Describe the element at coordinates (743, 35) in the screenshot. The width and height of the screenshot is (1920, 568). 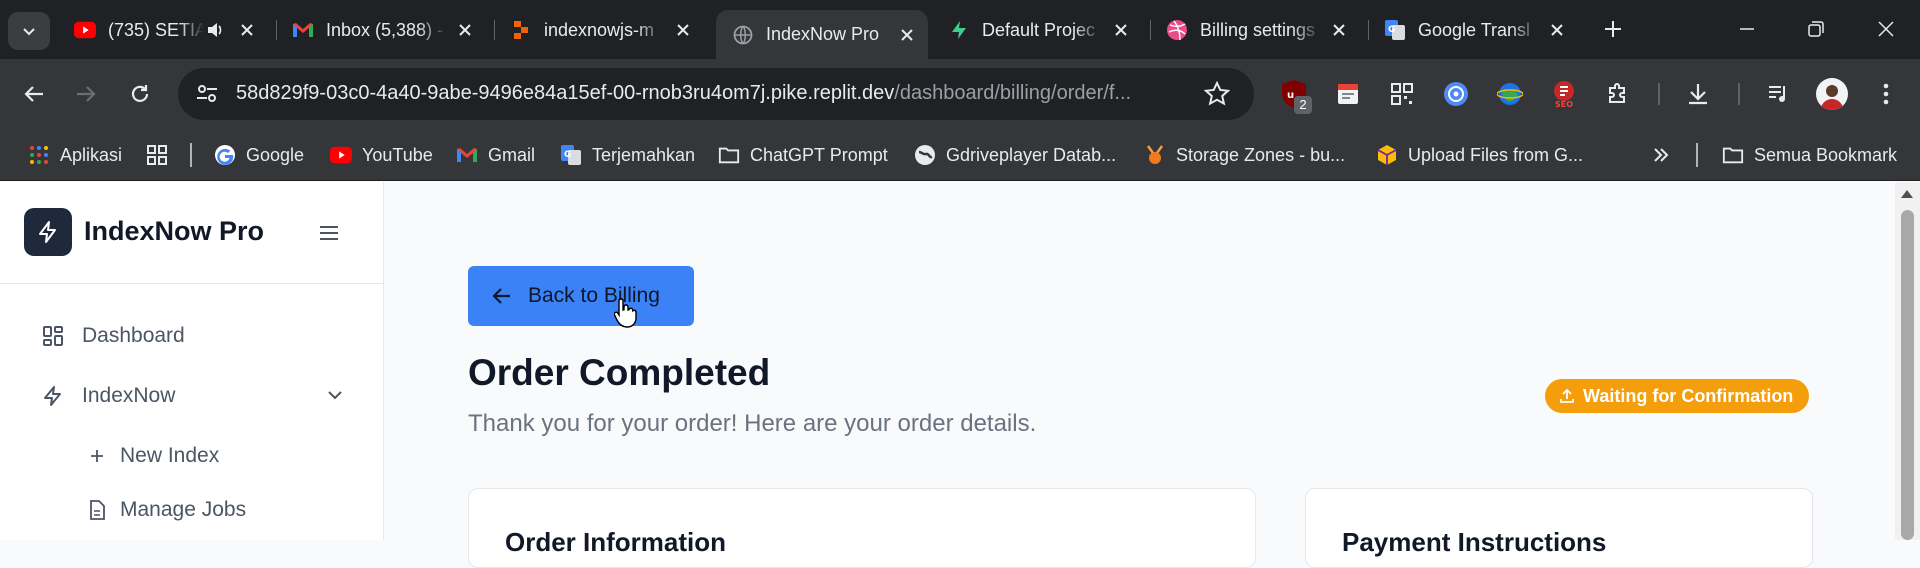
I see `globe-icon` at that location.